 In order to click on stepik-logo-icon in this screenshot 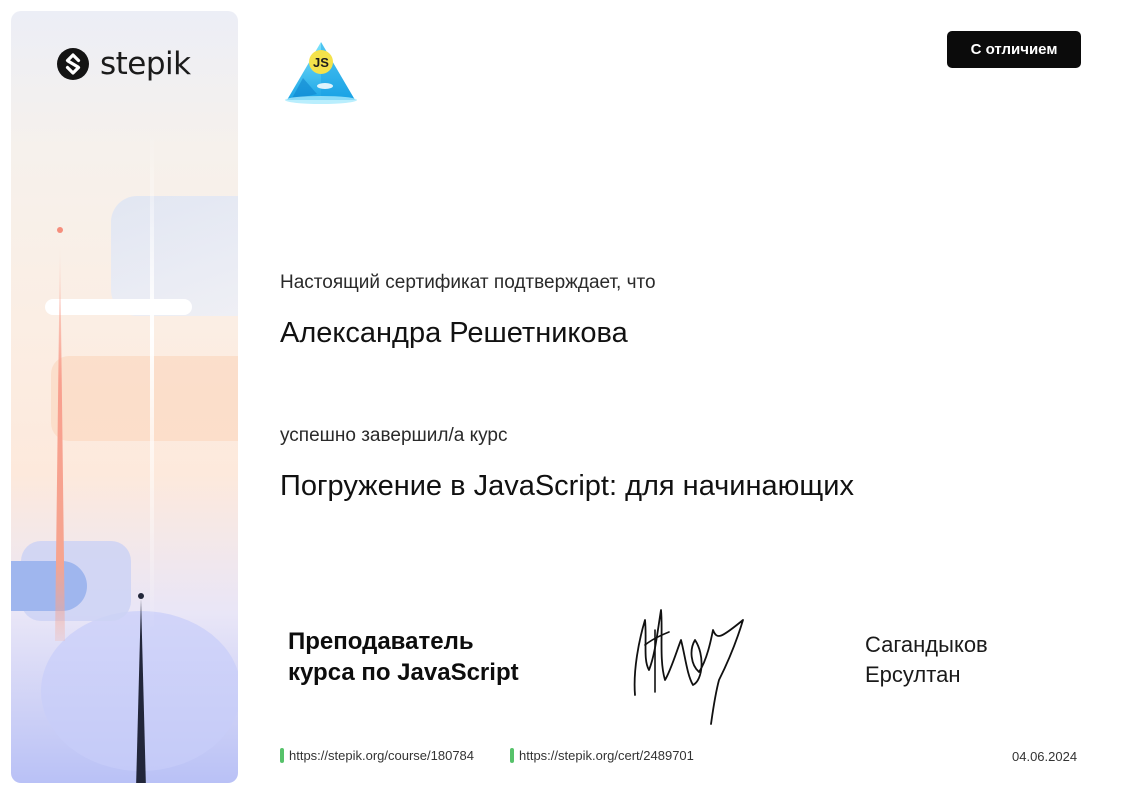, I will do `click(73, 64)`.